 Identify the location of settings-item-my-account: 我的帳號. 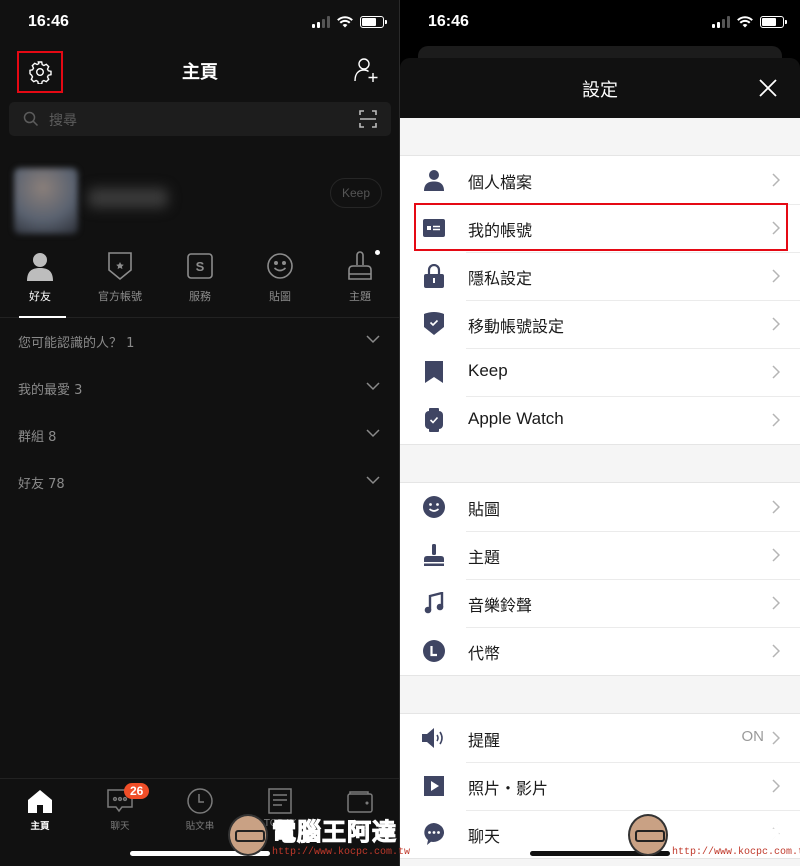
(600, 228).